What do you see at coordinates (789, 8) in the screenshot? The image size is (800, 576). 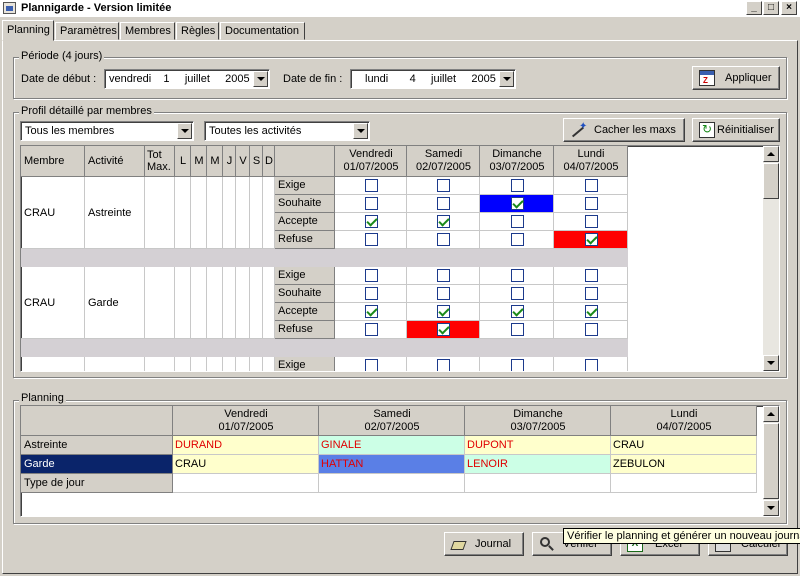 I see `close-button: ×` at bounding box center [789, 8].